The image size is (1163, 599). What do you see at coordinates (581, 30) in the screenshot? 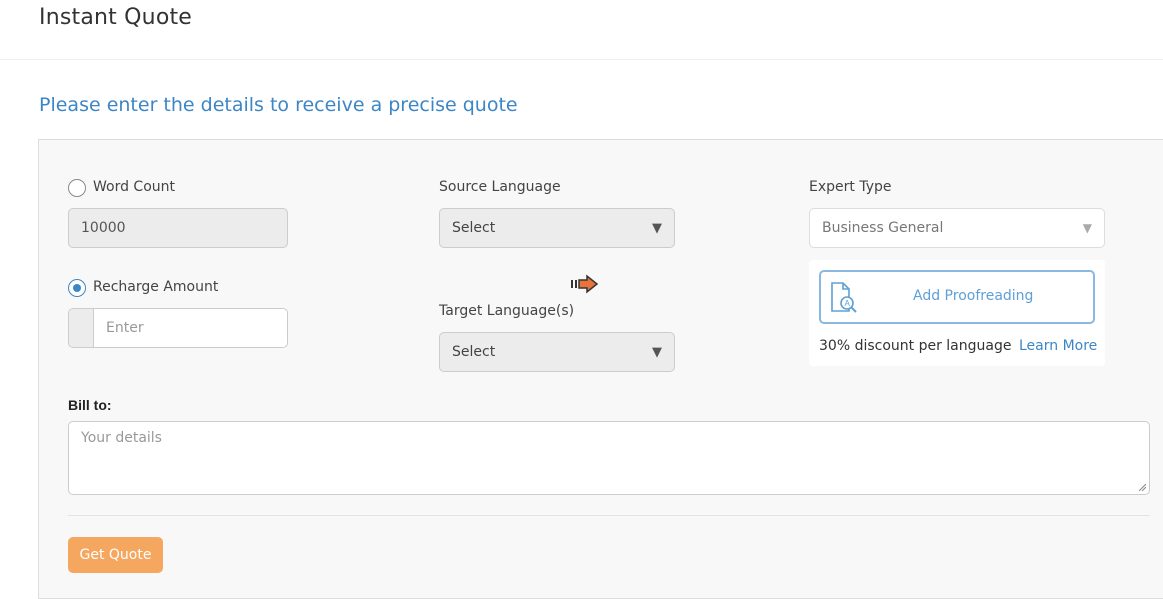
I see `page-header: Instant Quote` at bounding box center [581, 30].